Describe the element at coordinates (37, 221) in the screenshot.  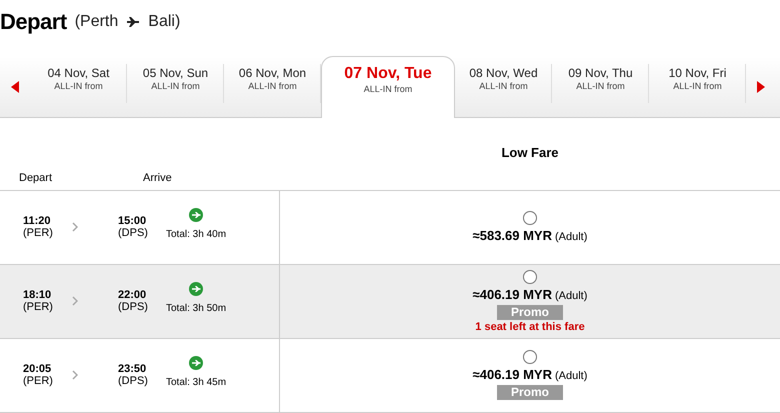
I see `depart-time: 11:20` at that location.